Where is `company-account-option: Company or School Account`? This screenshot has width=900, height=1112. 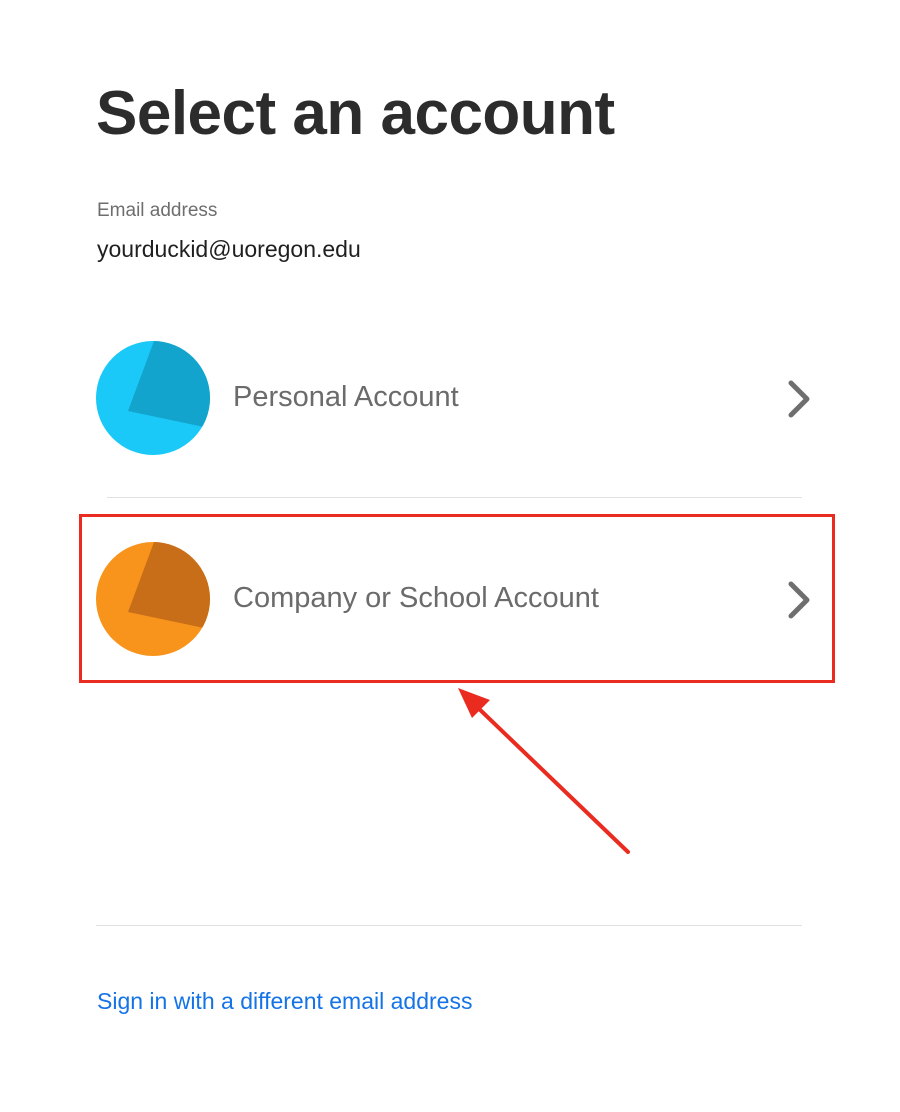
company-account-option: Company or School Account is located at coordinates (456, 600).